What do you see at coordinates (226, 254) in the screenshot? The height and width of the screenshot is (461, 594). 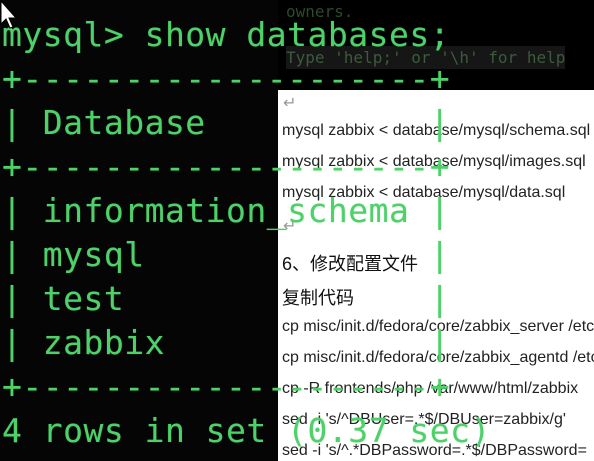 I see `table-row: | mysql |` at bounding box center [226, 254].